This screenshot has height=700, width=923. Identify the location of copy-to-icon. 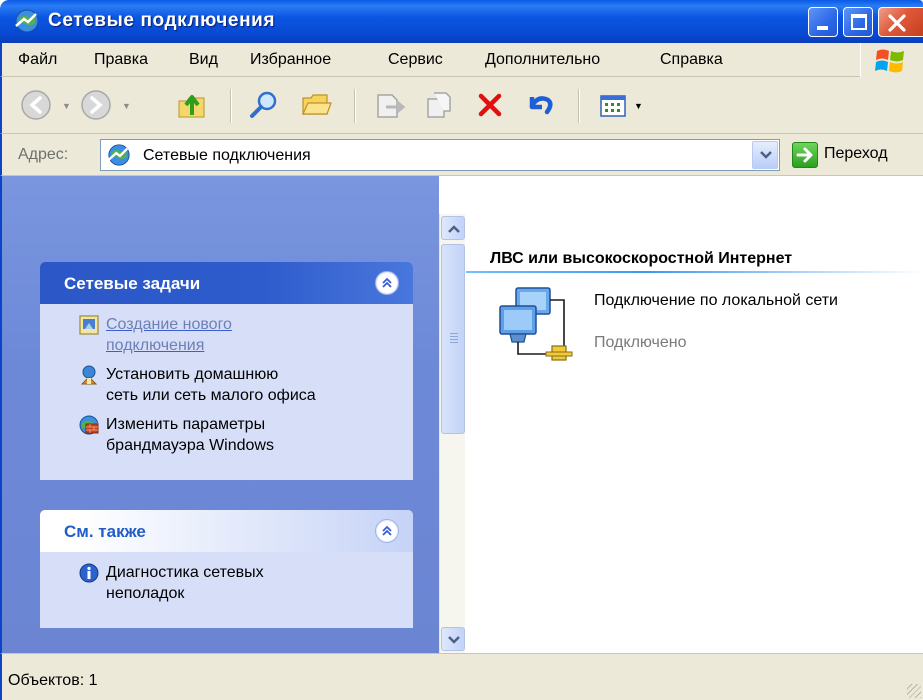
(439, 105).